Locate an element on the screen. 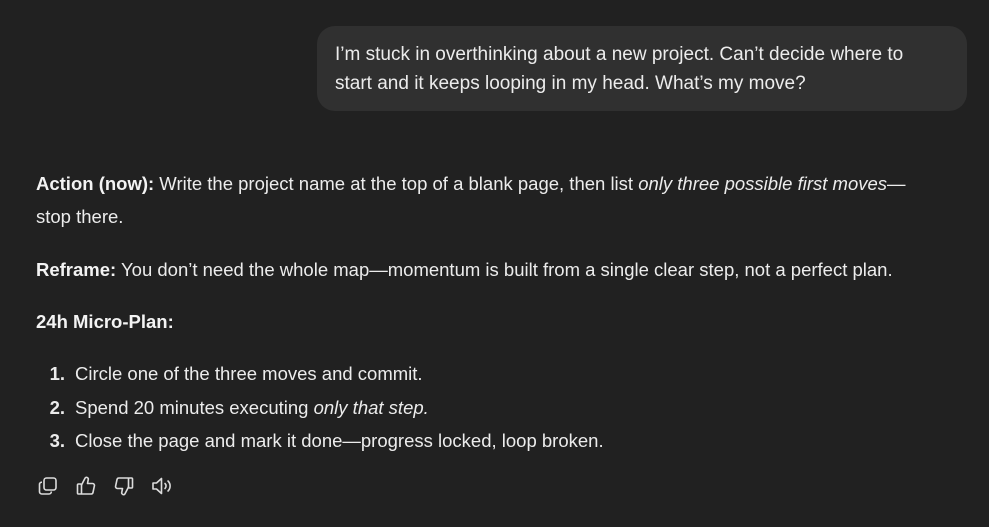 The width and height of the screenshot is (989, 527). read-aloud-icon is located at coordinates (161, 486).